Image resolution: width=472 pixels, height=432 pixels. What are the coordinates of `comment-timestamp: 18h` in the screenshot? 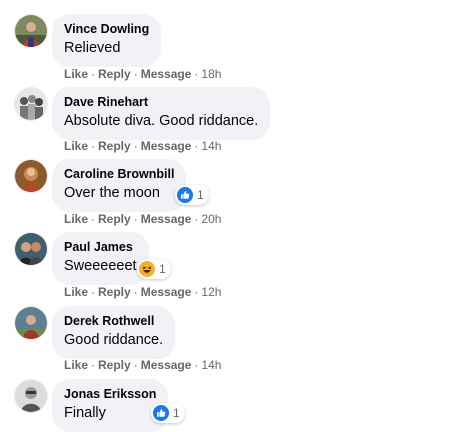 It's located at (211, 74).